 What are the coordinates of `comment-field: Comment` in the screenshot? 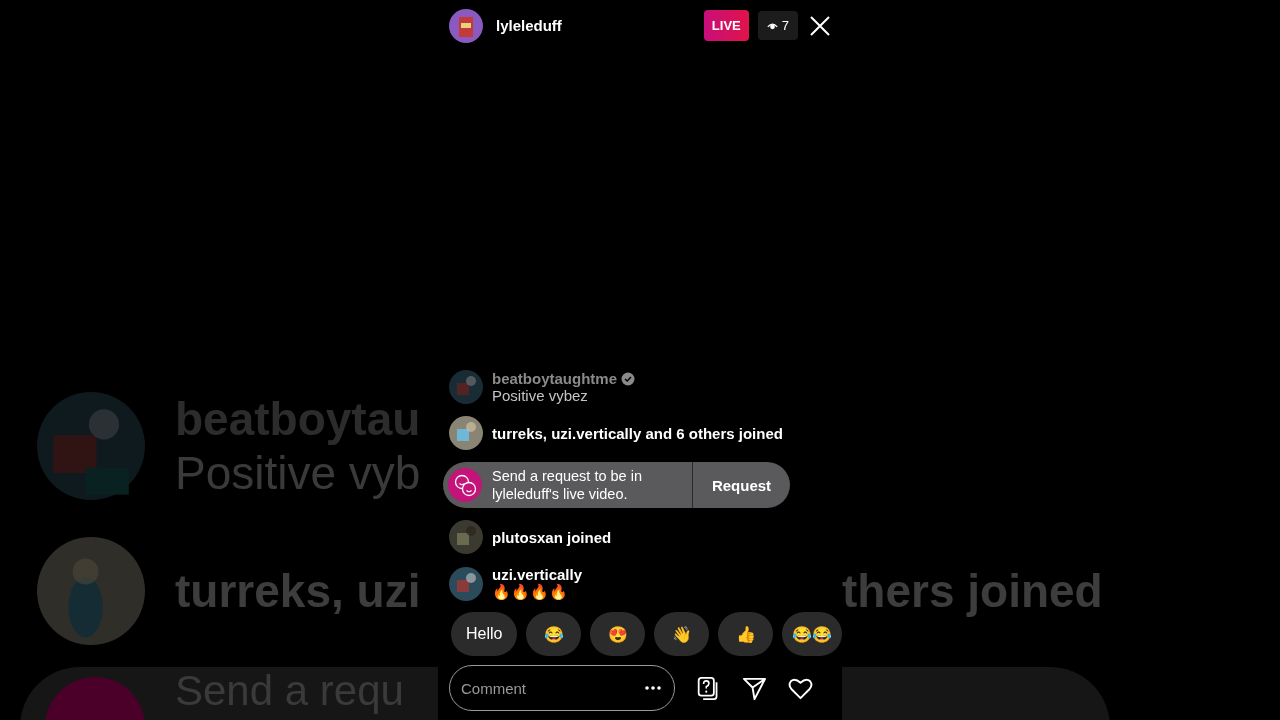 It's located at (562, 688).